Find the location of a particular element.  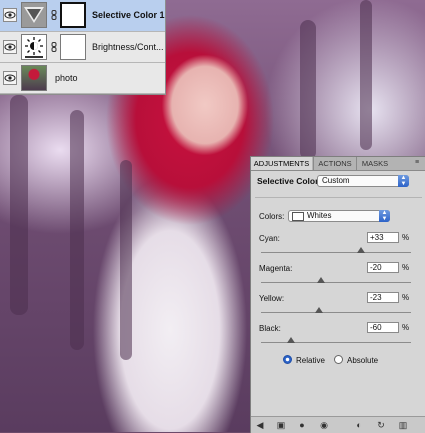

visibility-eye-icon: ◉ is located at coordinates (324, 425).